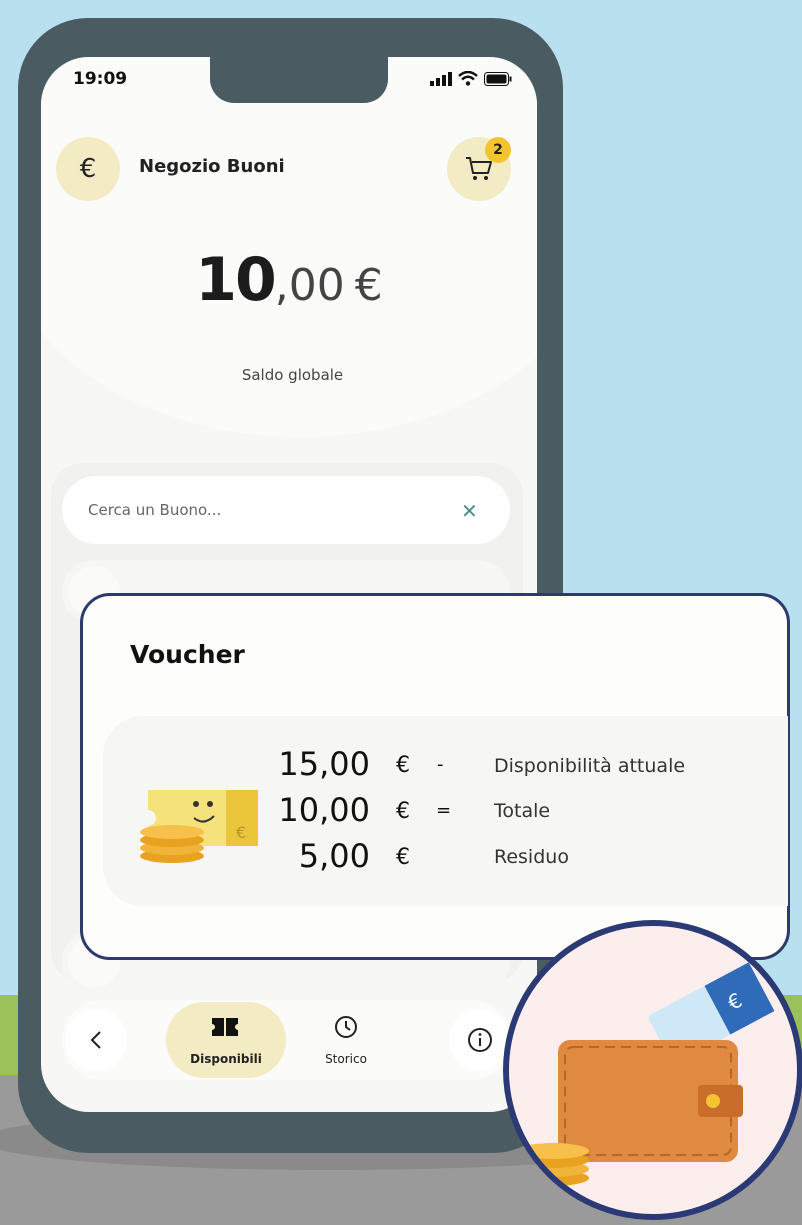  What do you see at coordinates (440, 764) in the screenshot?
I see `operator-minus: -` at bounding box center [440, 764].